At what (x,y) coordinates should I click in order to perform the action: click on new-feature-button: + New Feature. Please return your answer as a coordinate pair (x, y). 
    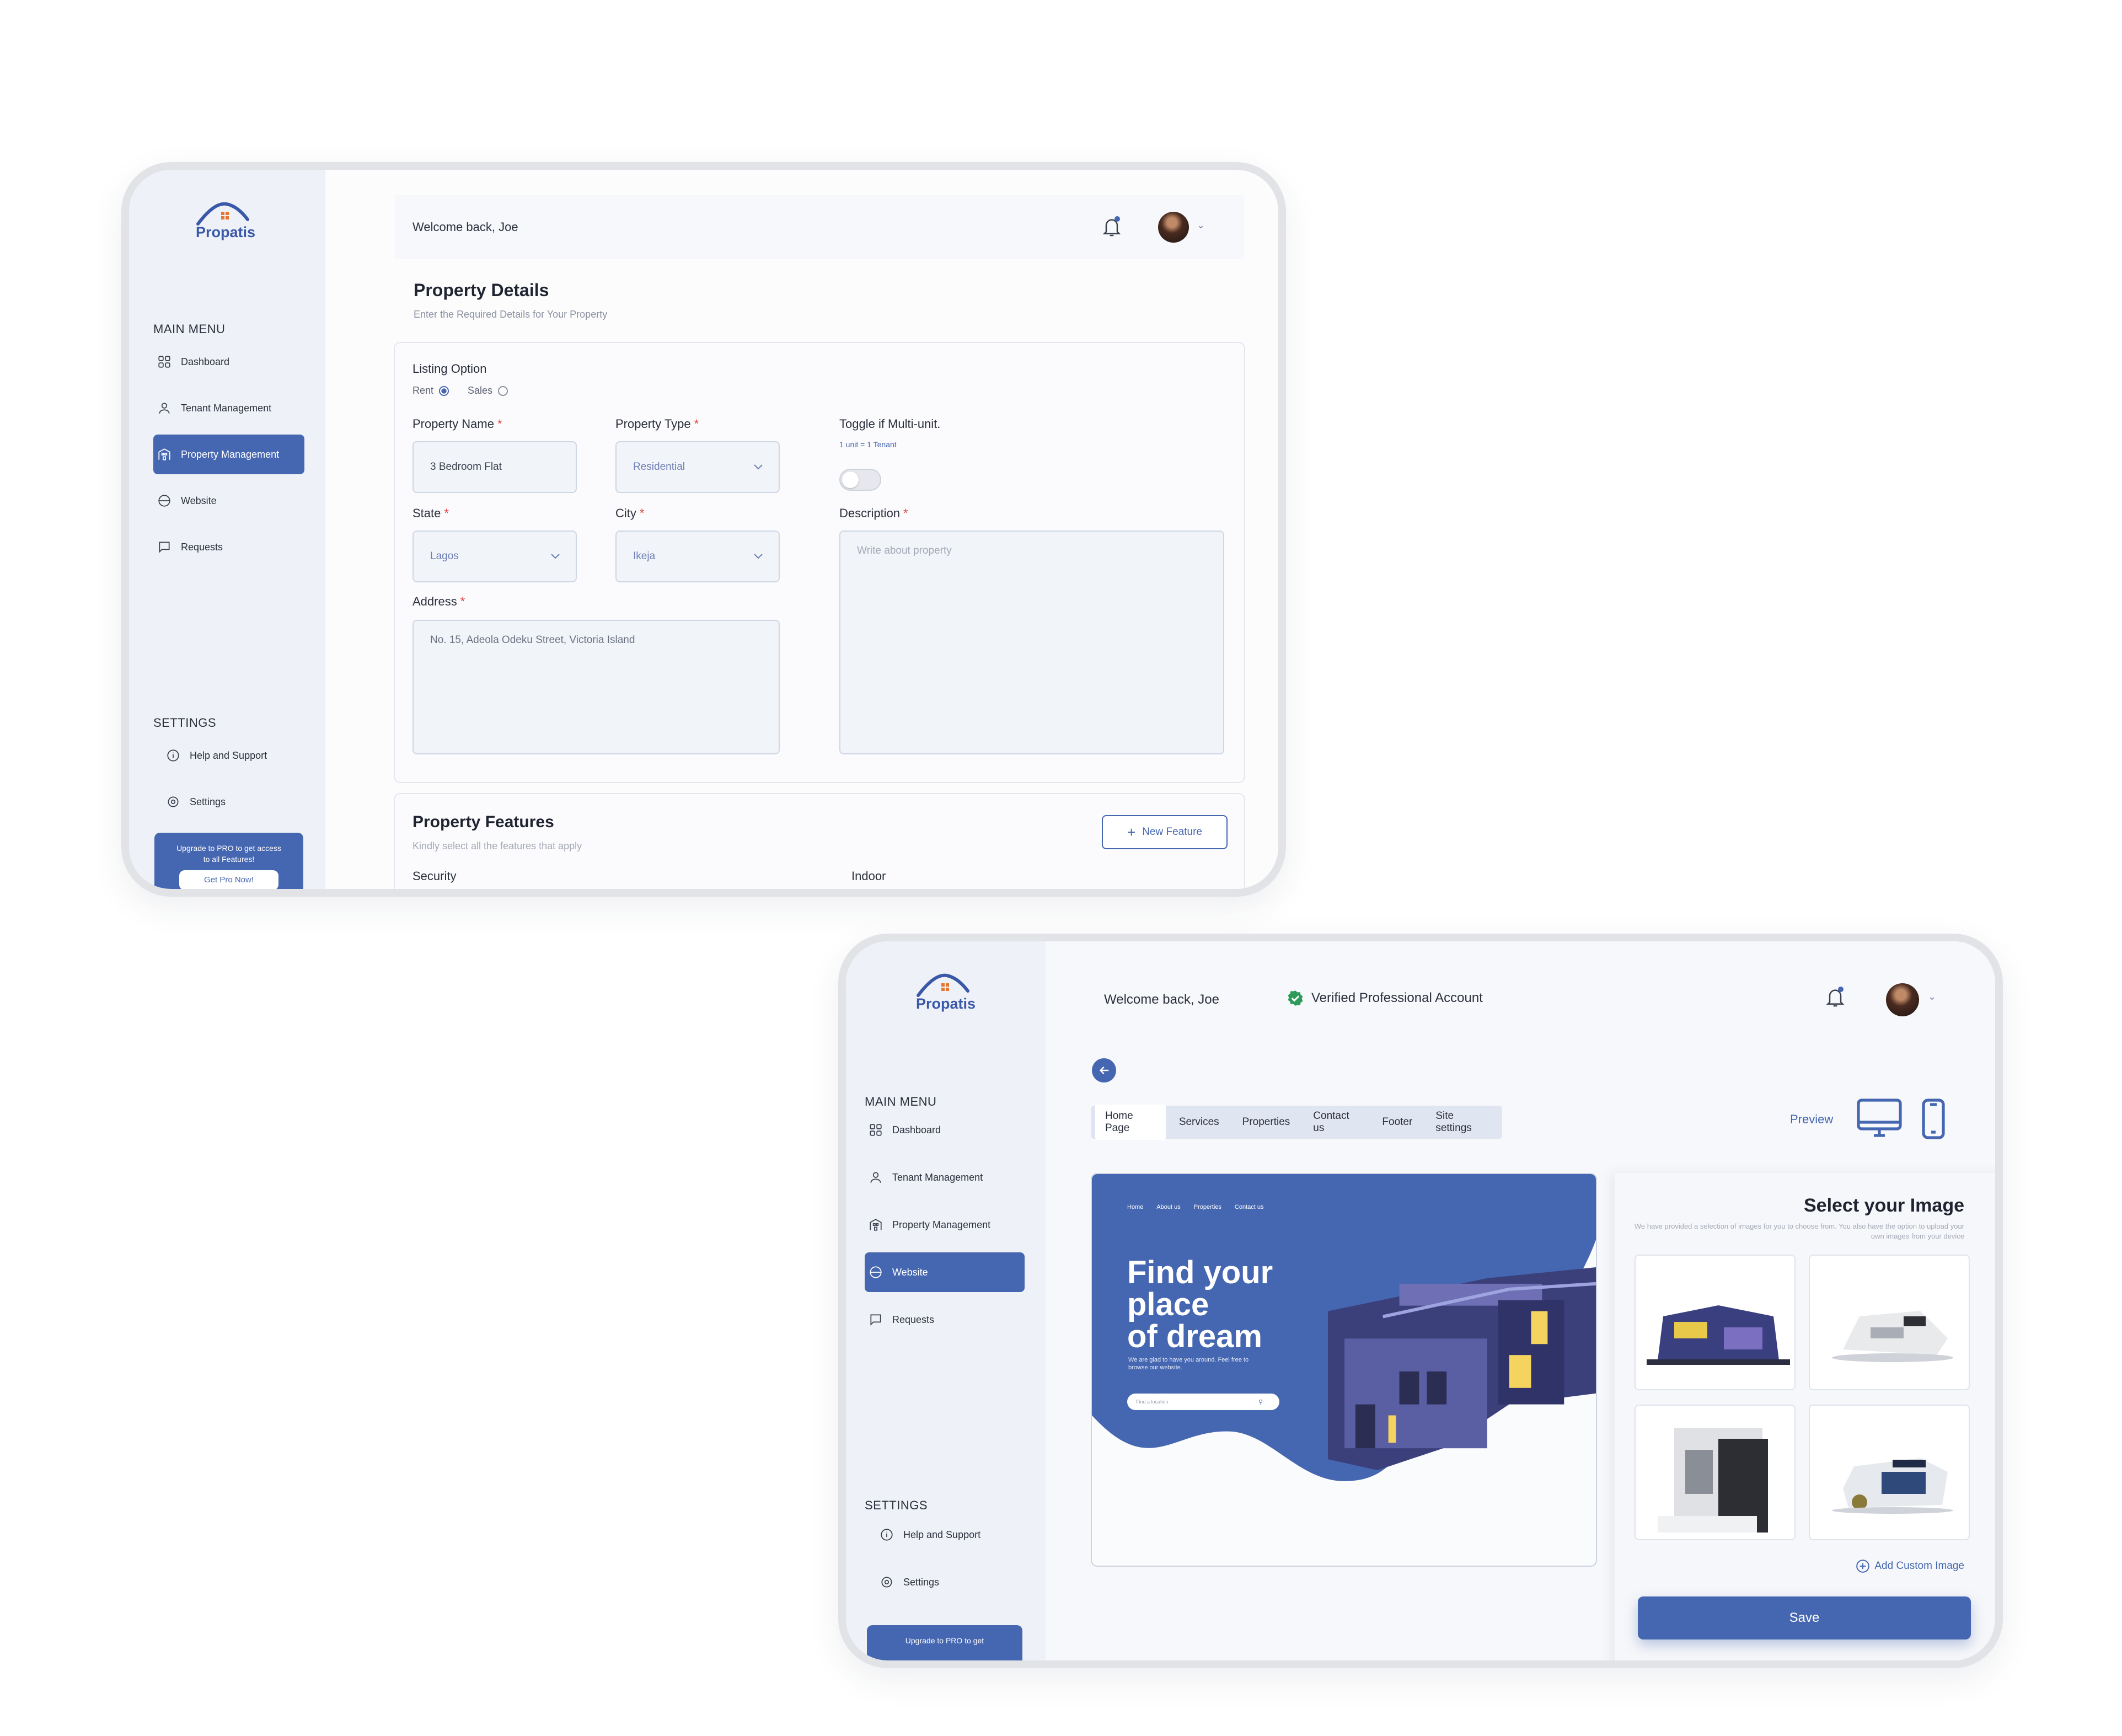
    Looking at the image, I should click on (1165, 832).